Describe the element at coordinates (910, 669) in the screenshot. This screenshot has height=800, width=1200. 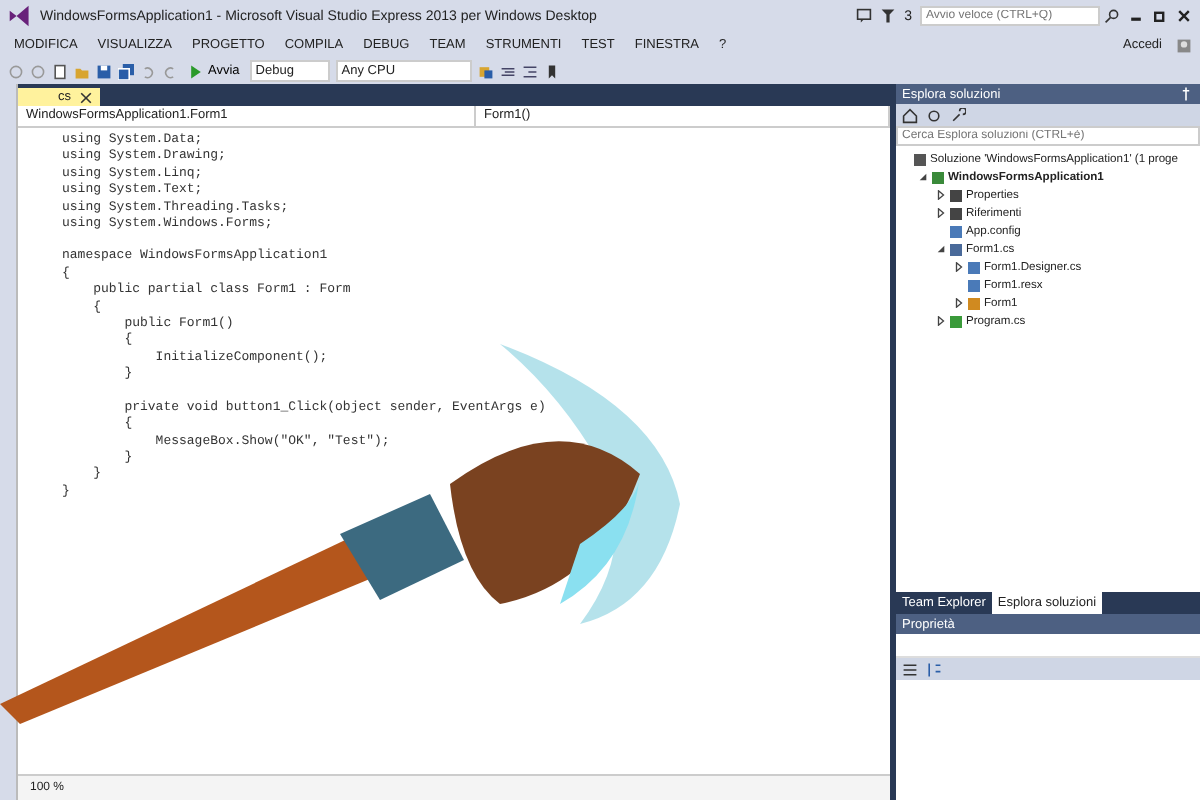
I see `categorized-icon` at that location.